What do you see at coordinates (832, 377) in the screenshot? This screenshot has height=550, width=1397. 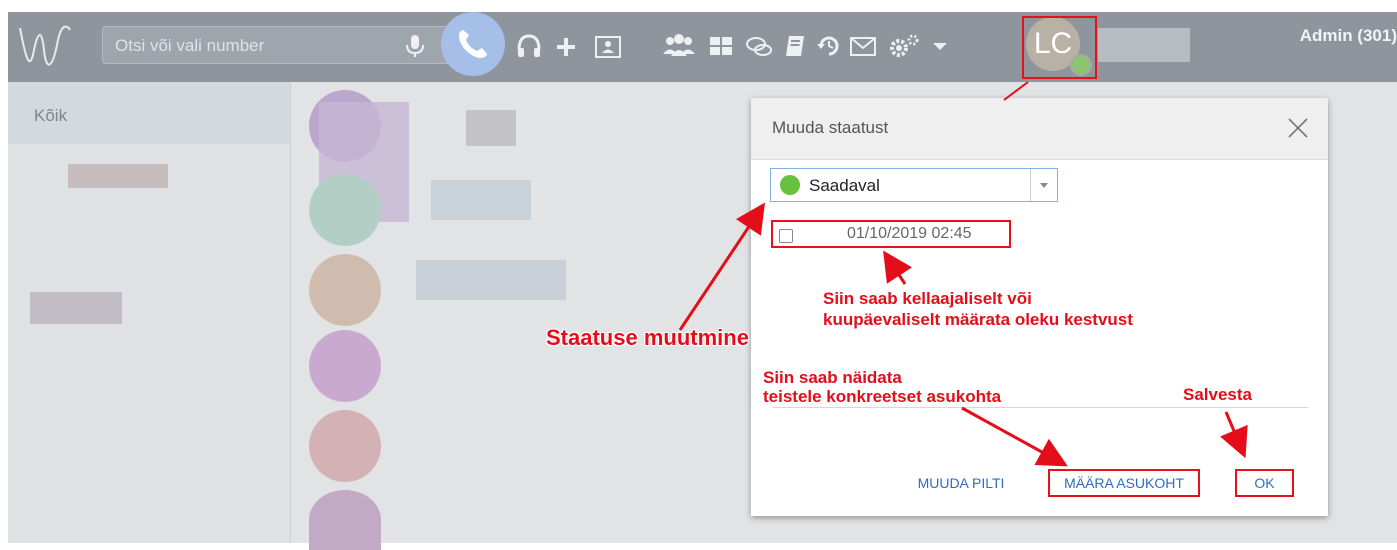 I see `annotation-location-line1: Siin saab näidata` at bounding box center [832, 377].